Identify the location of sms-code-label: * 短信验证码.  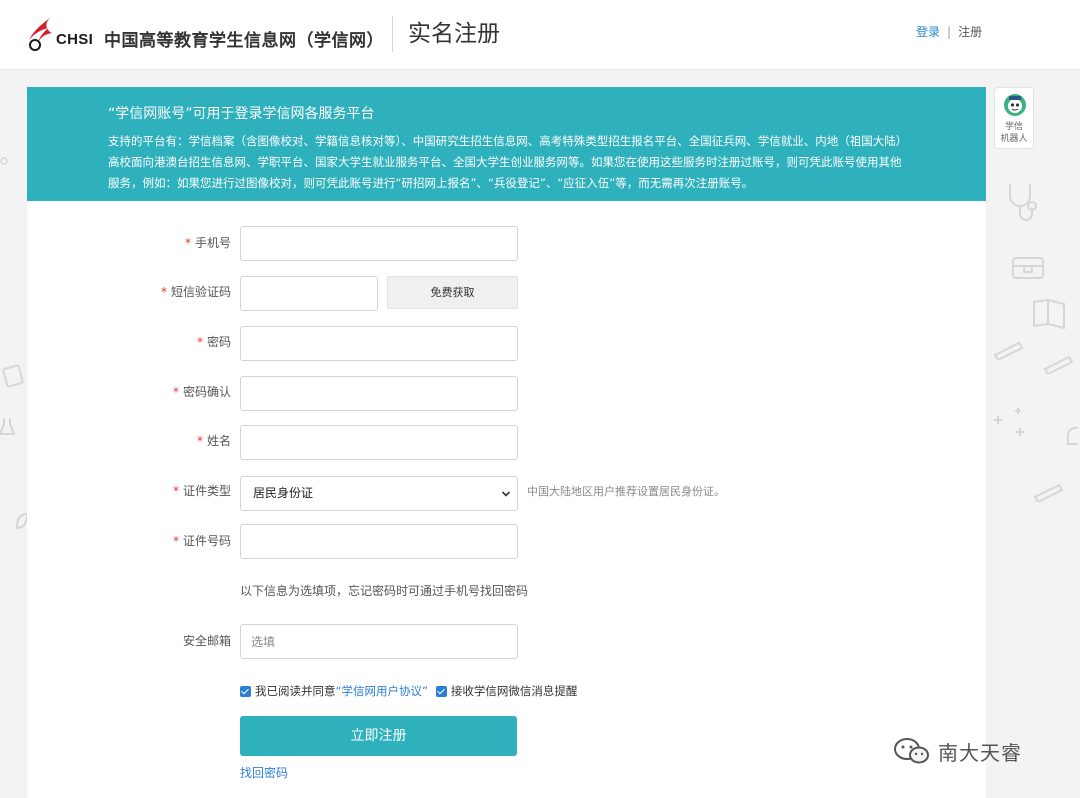
(129, 292).